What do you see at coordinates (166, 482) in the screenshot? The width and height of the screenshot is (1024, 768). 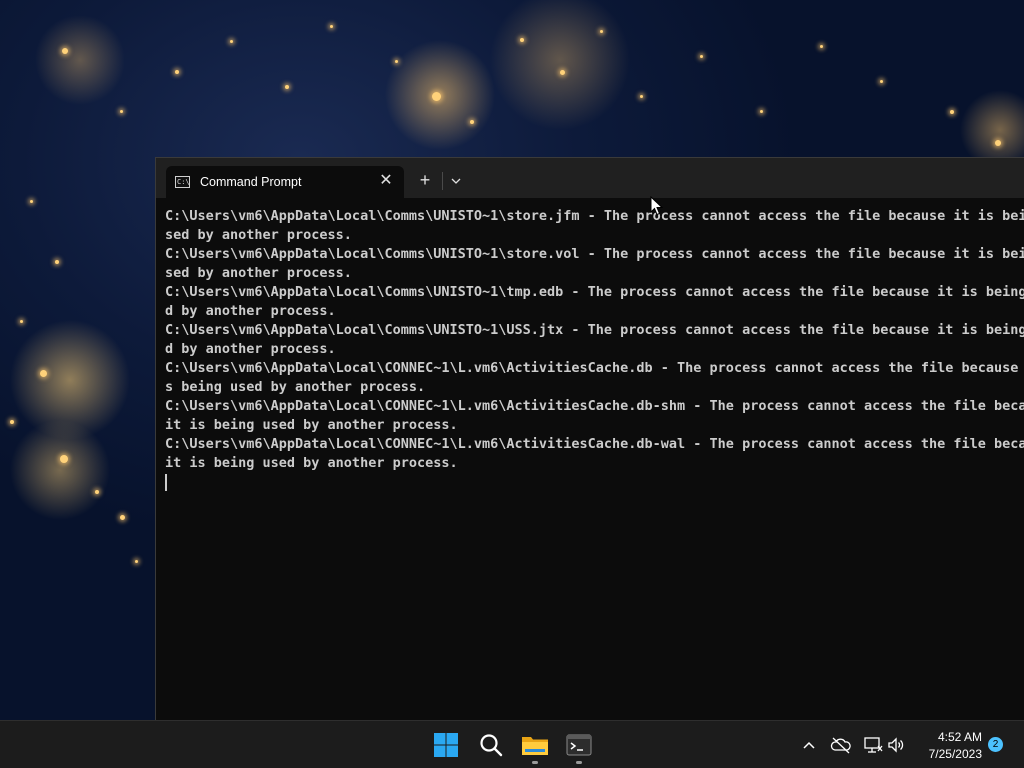 I see `text-cursor` at bounding box center [166, 482].